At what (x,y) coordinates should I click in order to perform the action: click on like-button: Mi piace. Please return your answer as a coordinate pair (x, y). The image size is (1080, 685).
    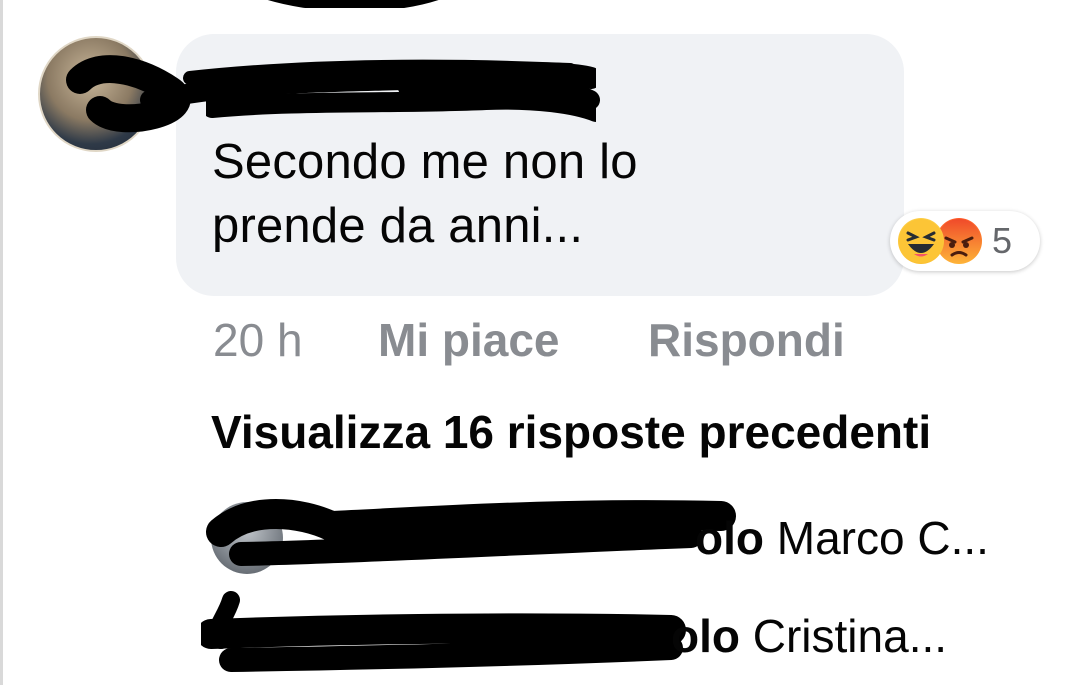
    Looking at the image, I should click on (469, 340).